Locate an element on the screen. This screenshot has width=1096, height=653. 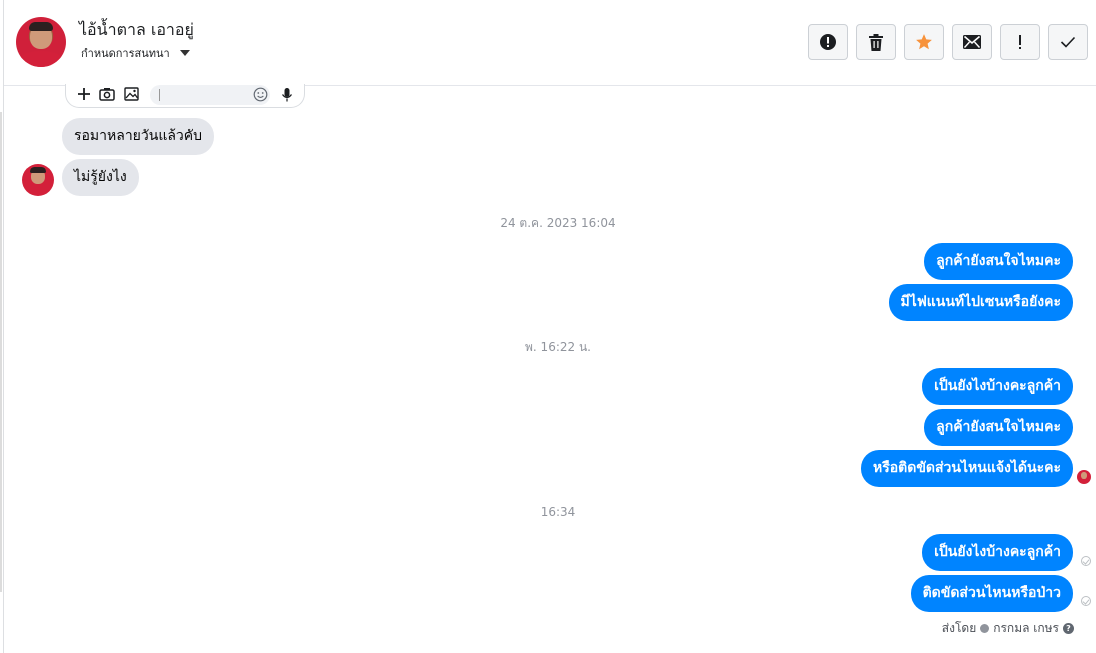
plus-icon is located at coordinates (84, 94).